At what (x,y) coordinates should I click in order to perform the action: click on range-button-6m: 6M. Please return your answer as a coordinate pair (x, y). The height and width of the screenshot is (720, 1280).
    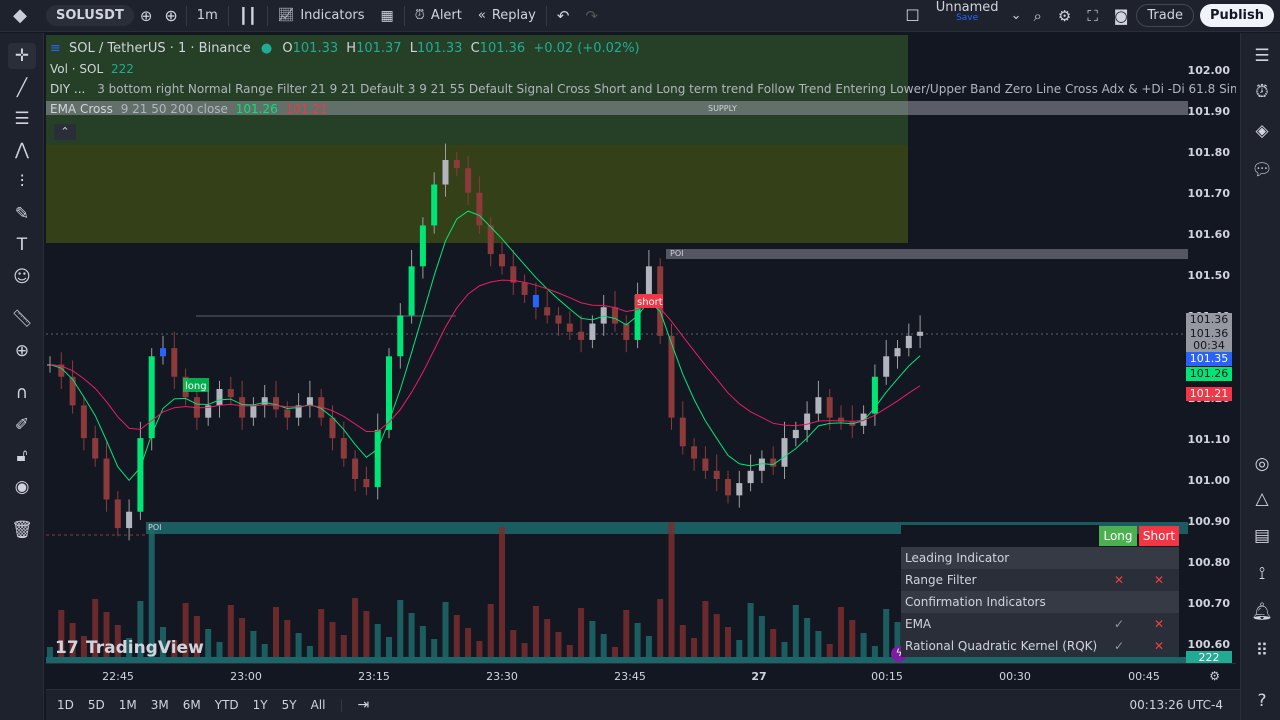
    Looking at the image, I should click on (192, 705).